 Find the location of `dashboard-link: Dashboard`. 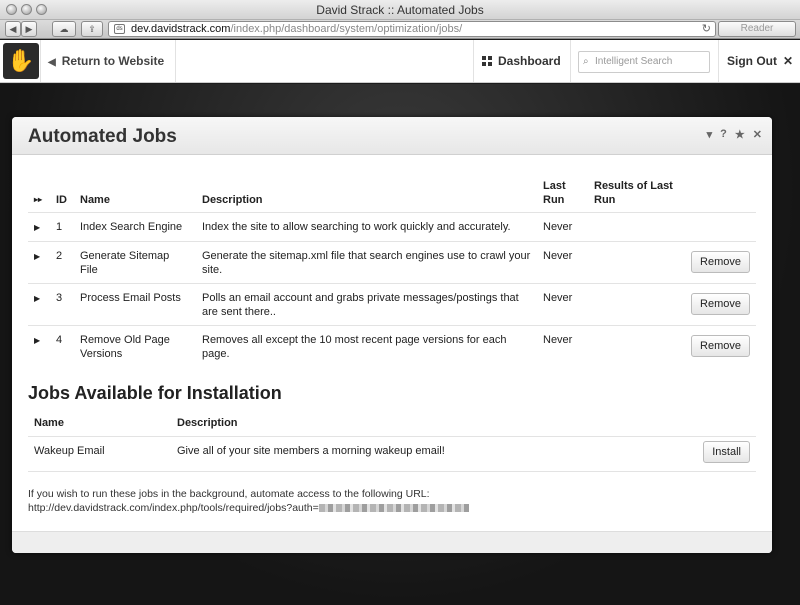

dashboard-link: Dashboard is located at coordinates (521, 61).